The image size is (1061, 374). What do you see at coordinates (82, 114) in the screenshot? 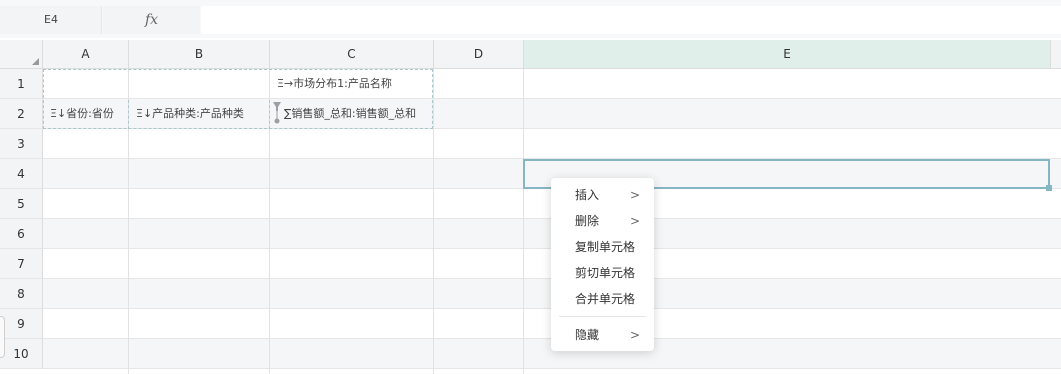
I see `cell-a2: Ξ↓省份:省份` at bounding box center [82, 114].